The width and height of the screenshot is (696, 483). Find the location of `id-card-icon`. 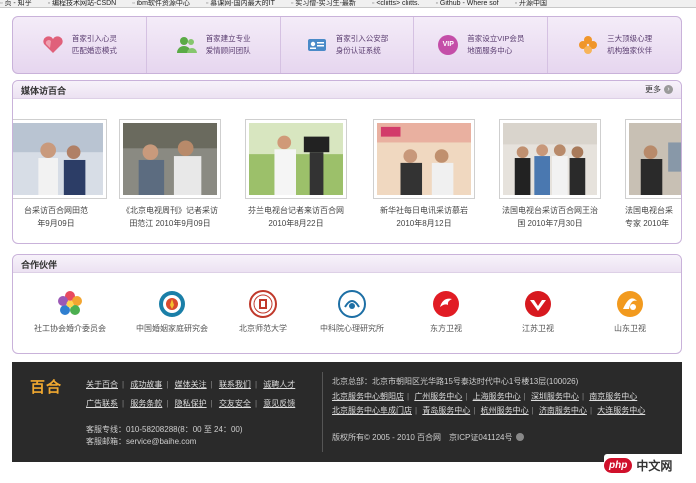

id-card-icon is located at coordinates (317, 45).